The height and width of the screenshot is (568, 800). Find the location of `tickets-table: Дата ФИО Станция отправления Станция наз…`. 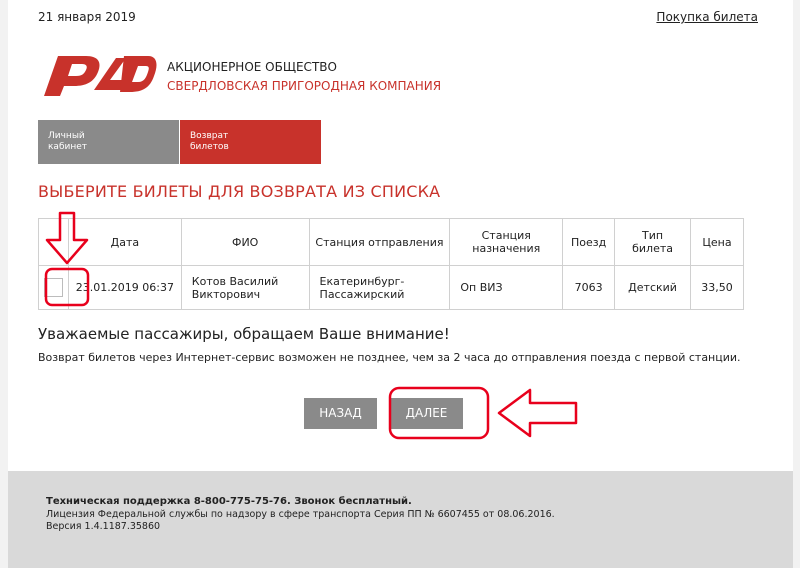

tickets-table: Дата ФИО Станция отправления Станция наз… is located at coordinates (391, 264).